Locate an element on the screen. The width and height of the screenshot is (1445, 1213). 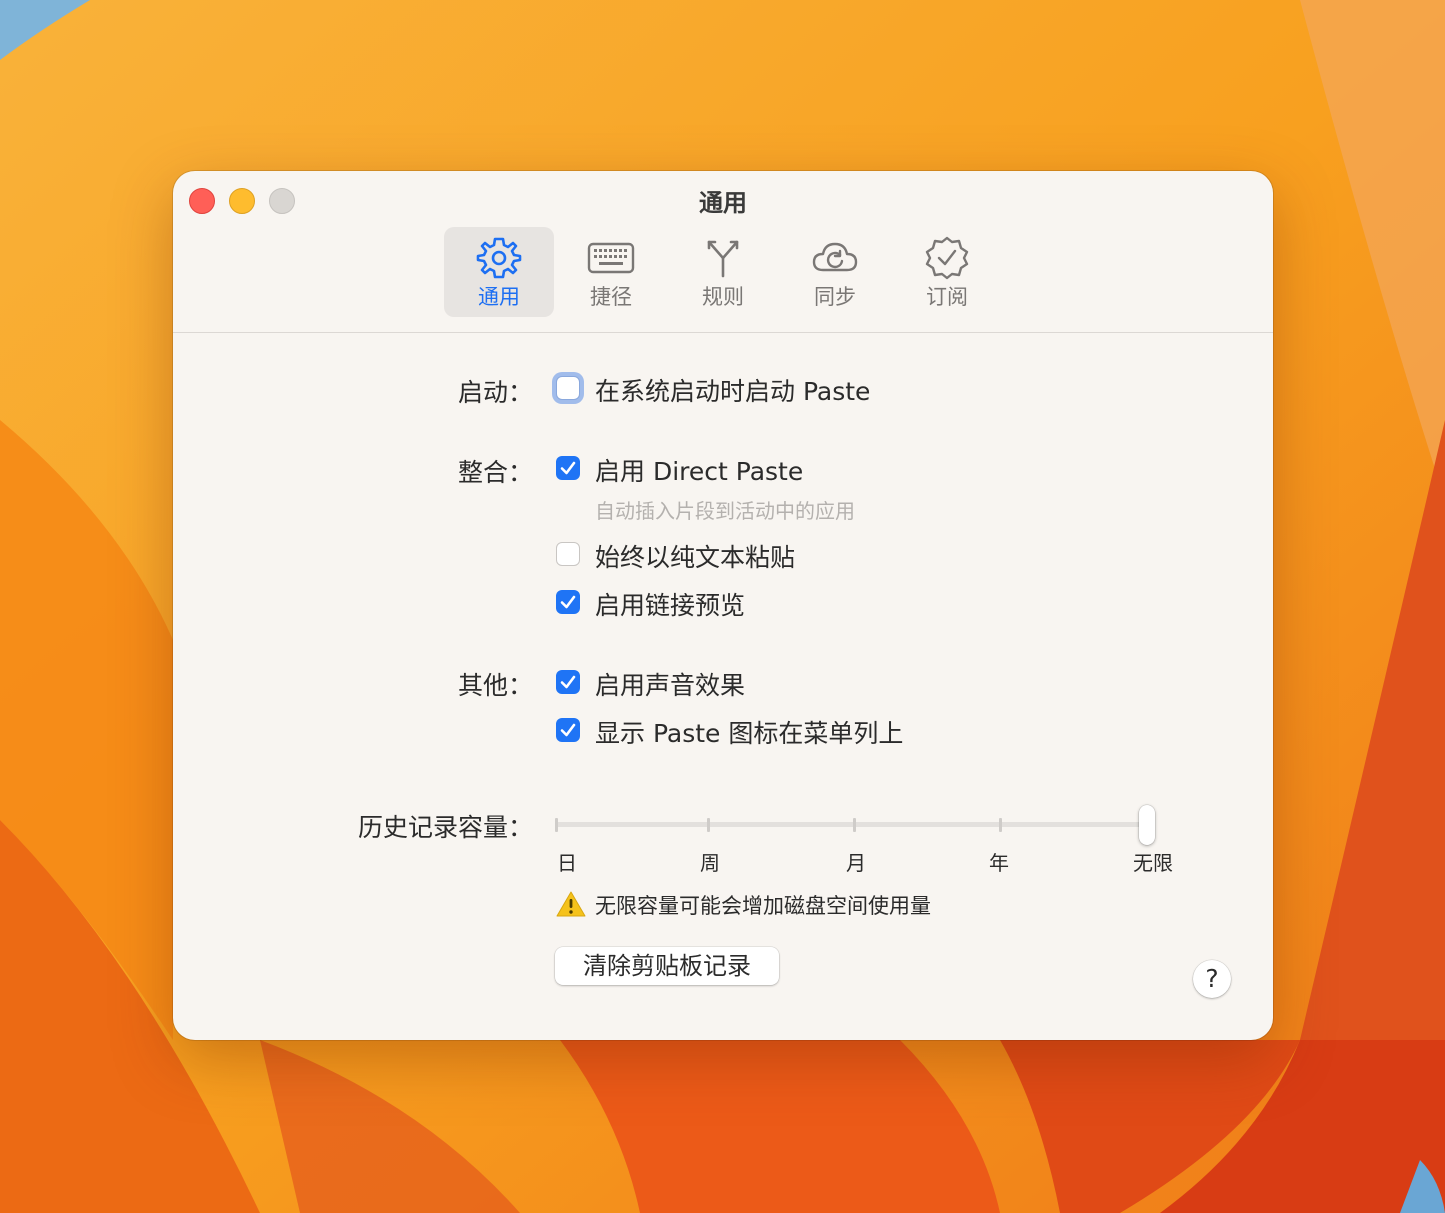
startup-section-label: 启动： is located at coordinates (495, 392).